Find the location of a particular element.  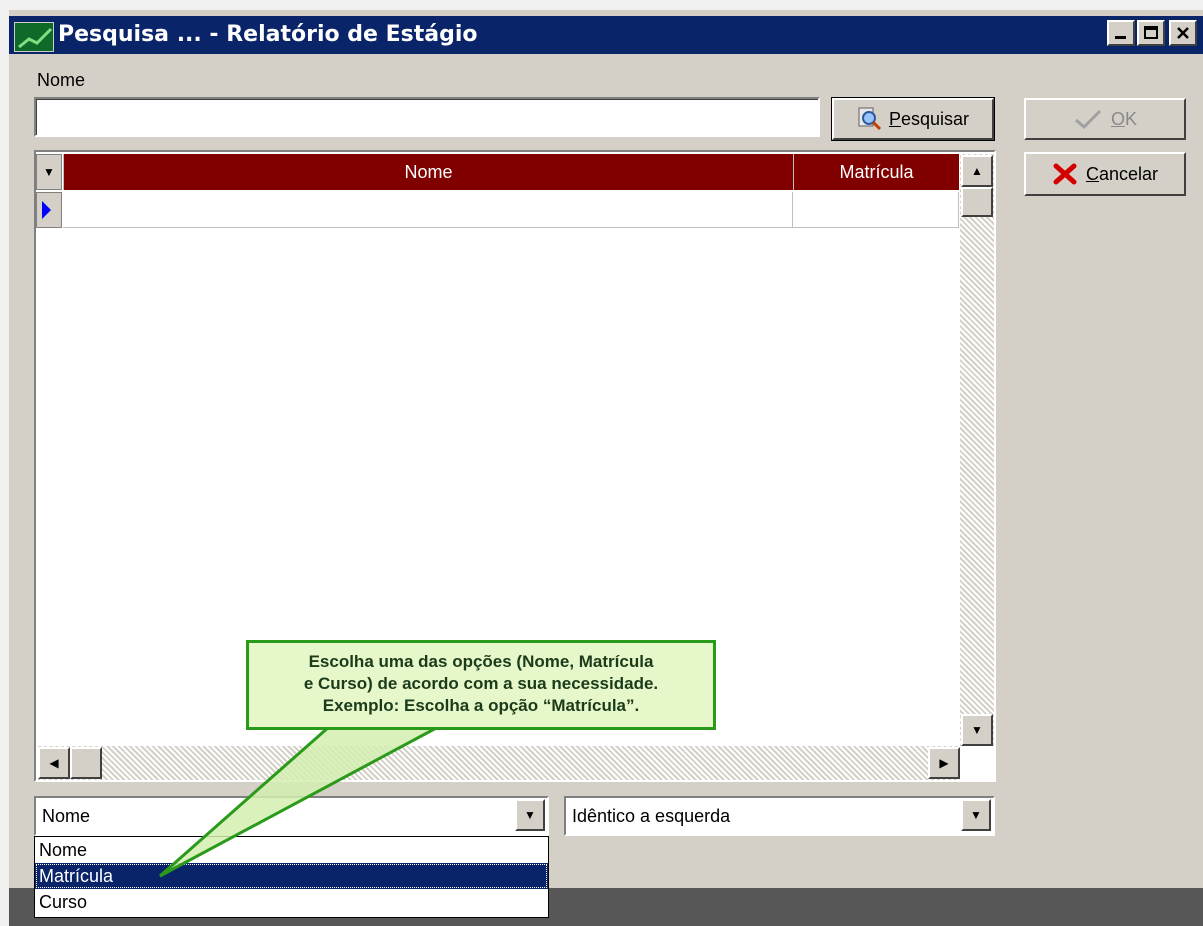

callout-line-1: Escolha uma das opções (Nome, Matrícula is located at coordinates (481, 661).